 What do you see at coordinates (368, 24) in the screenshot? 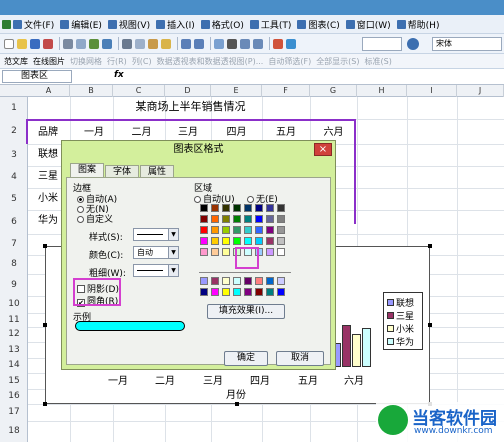
I see `menu-item: 窗口(W)` at bounding box center [368, 24].